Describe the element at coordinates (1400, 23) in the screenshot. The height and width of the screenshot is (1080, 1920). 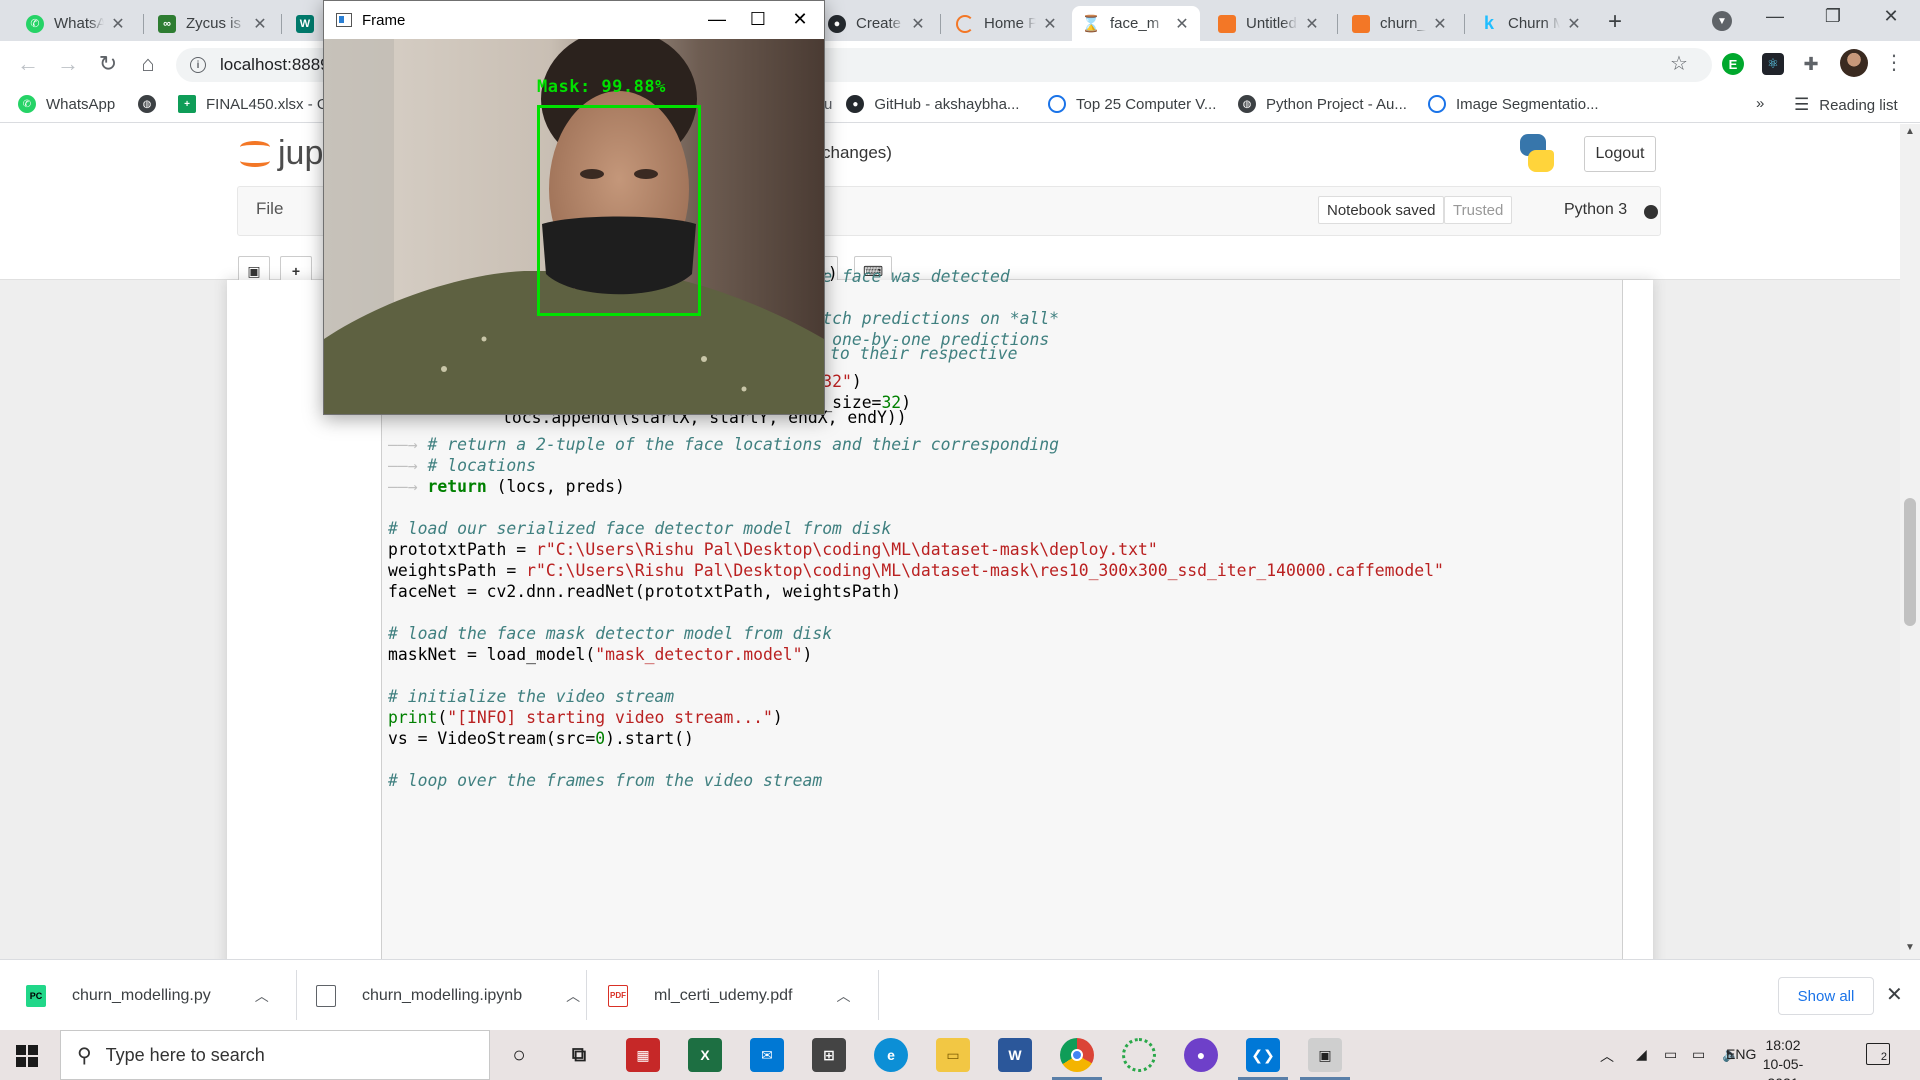
I see `tab-churn-notebook: churn_r ✕` at that location.